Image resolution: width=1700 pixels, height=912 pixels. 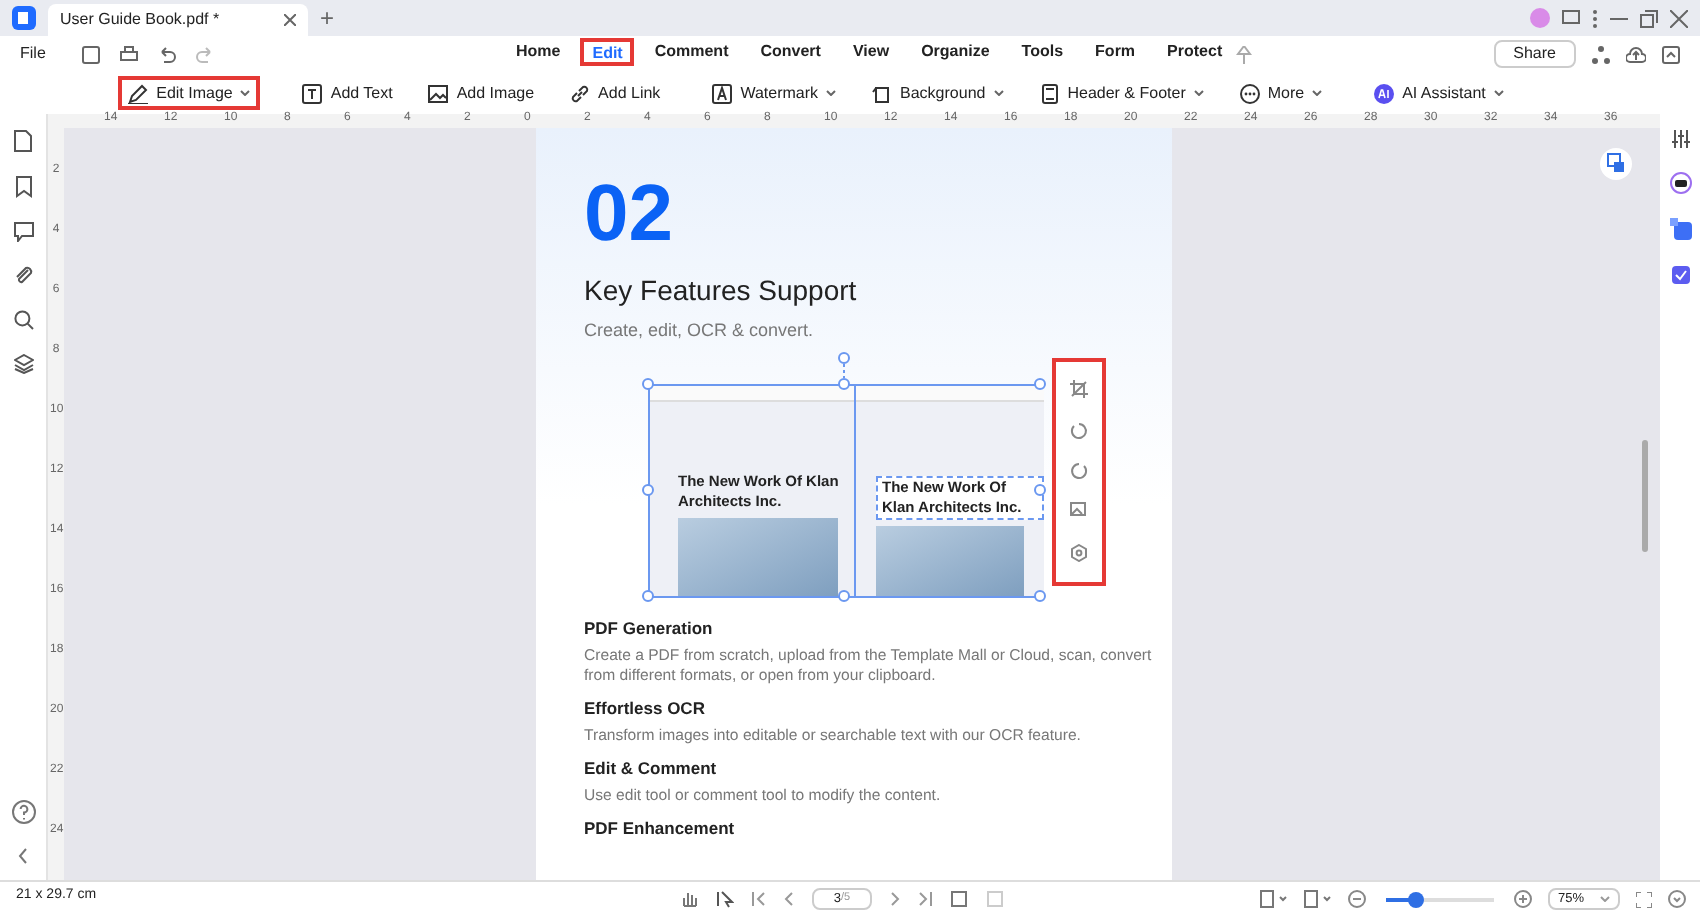 What do you see at coordinates (1601, 54) in the screenshot?
I see `network-icon` at bounding box center [1601, 54].